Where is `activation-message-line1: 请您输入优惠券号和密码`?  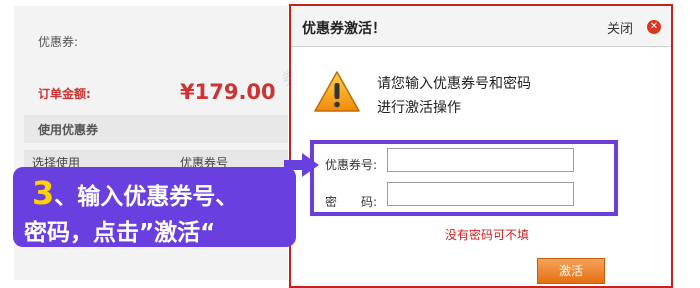
activation-message-line1: 请您输入优惠券号和密码 is located at coordinates (454, 84).